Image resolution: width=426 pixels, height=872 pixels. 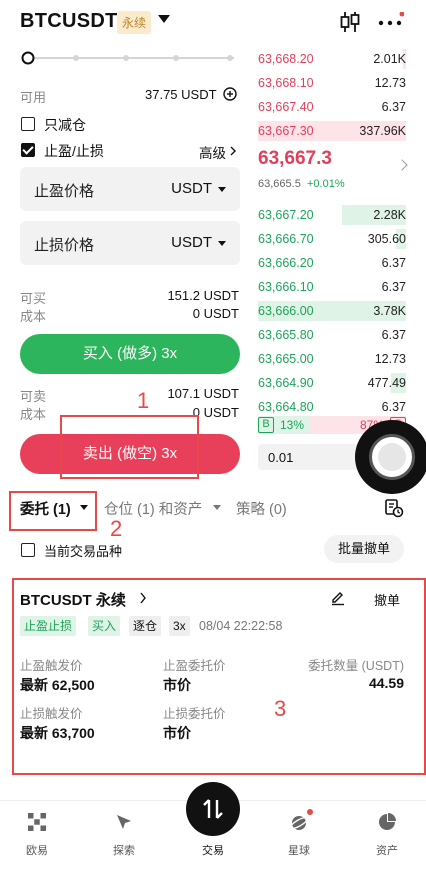 What do you see at coordinates (286, 287) in the screenshot?
I see `price-cell: 63,666.10` at bounding box center [286, 287].